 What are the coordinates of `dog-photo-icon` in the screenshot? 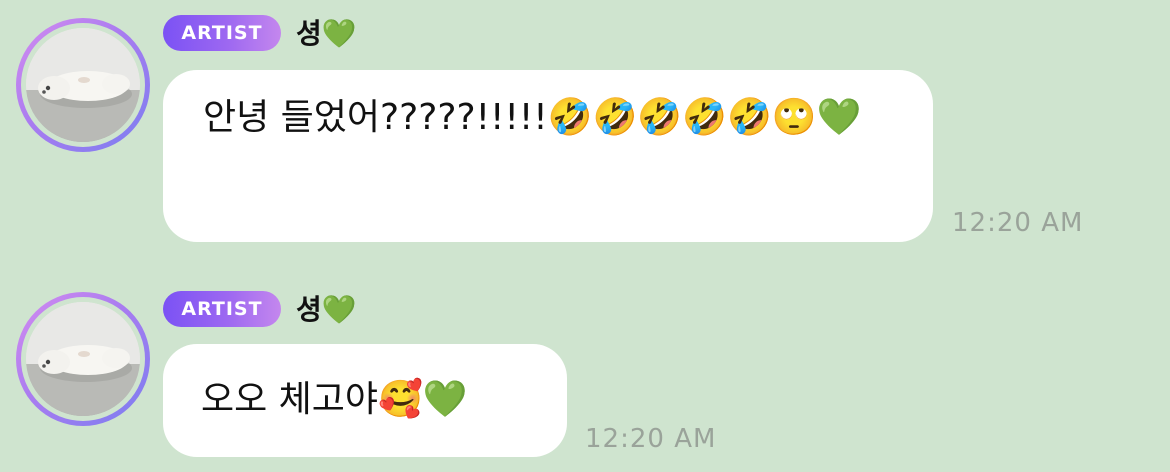 It's located at (83, 359).